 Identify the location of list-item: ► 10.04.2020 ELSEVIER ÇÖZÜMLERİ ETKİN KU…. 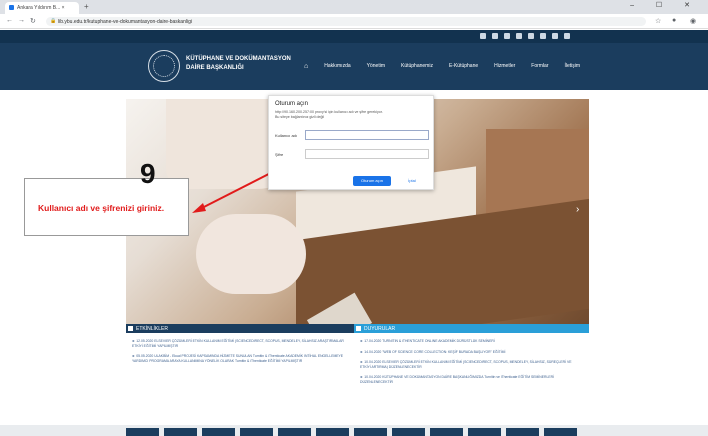
(471, 364).